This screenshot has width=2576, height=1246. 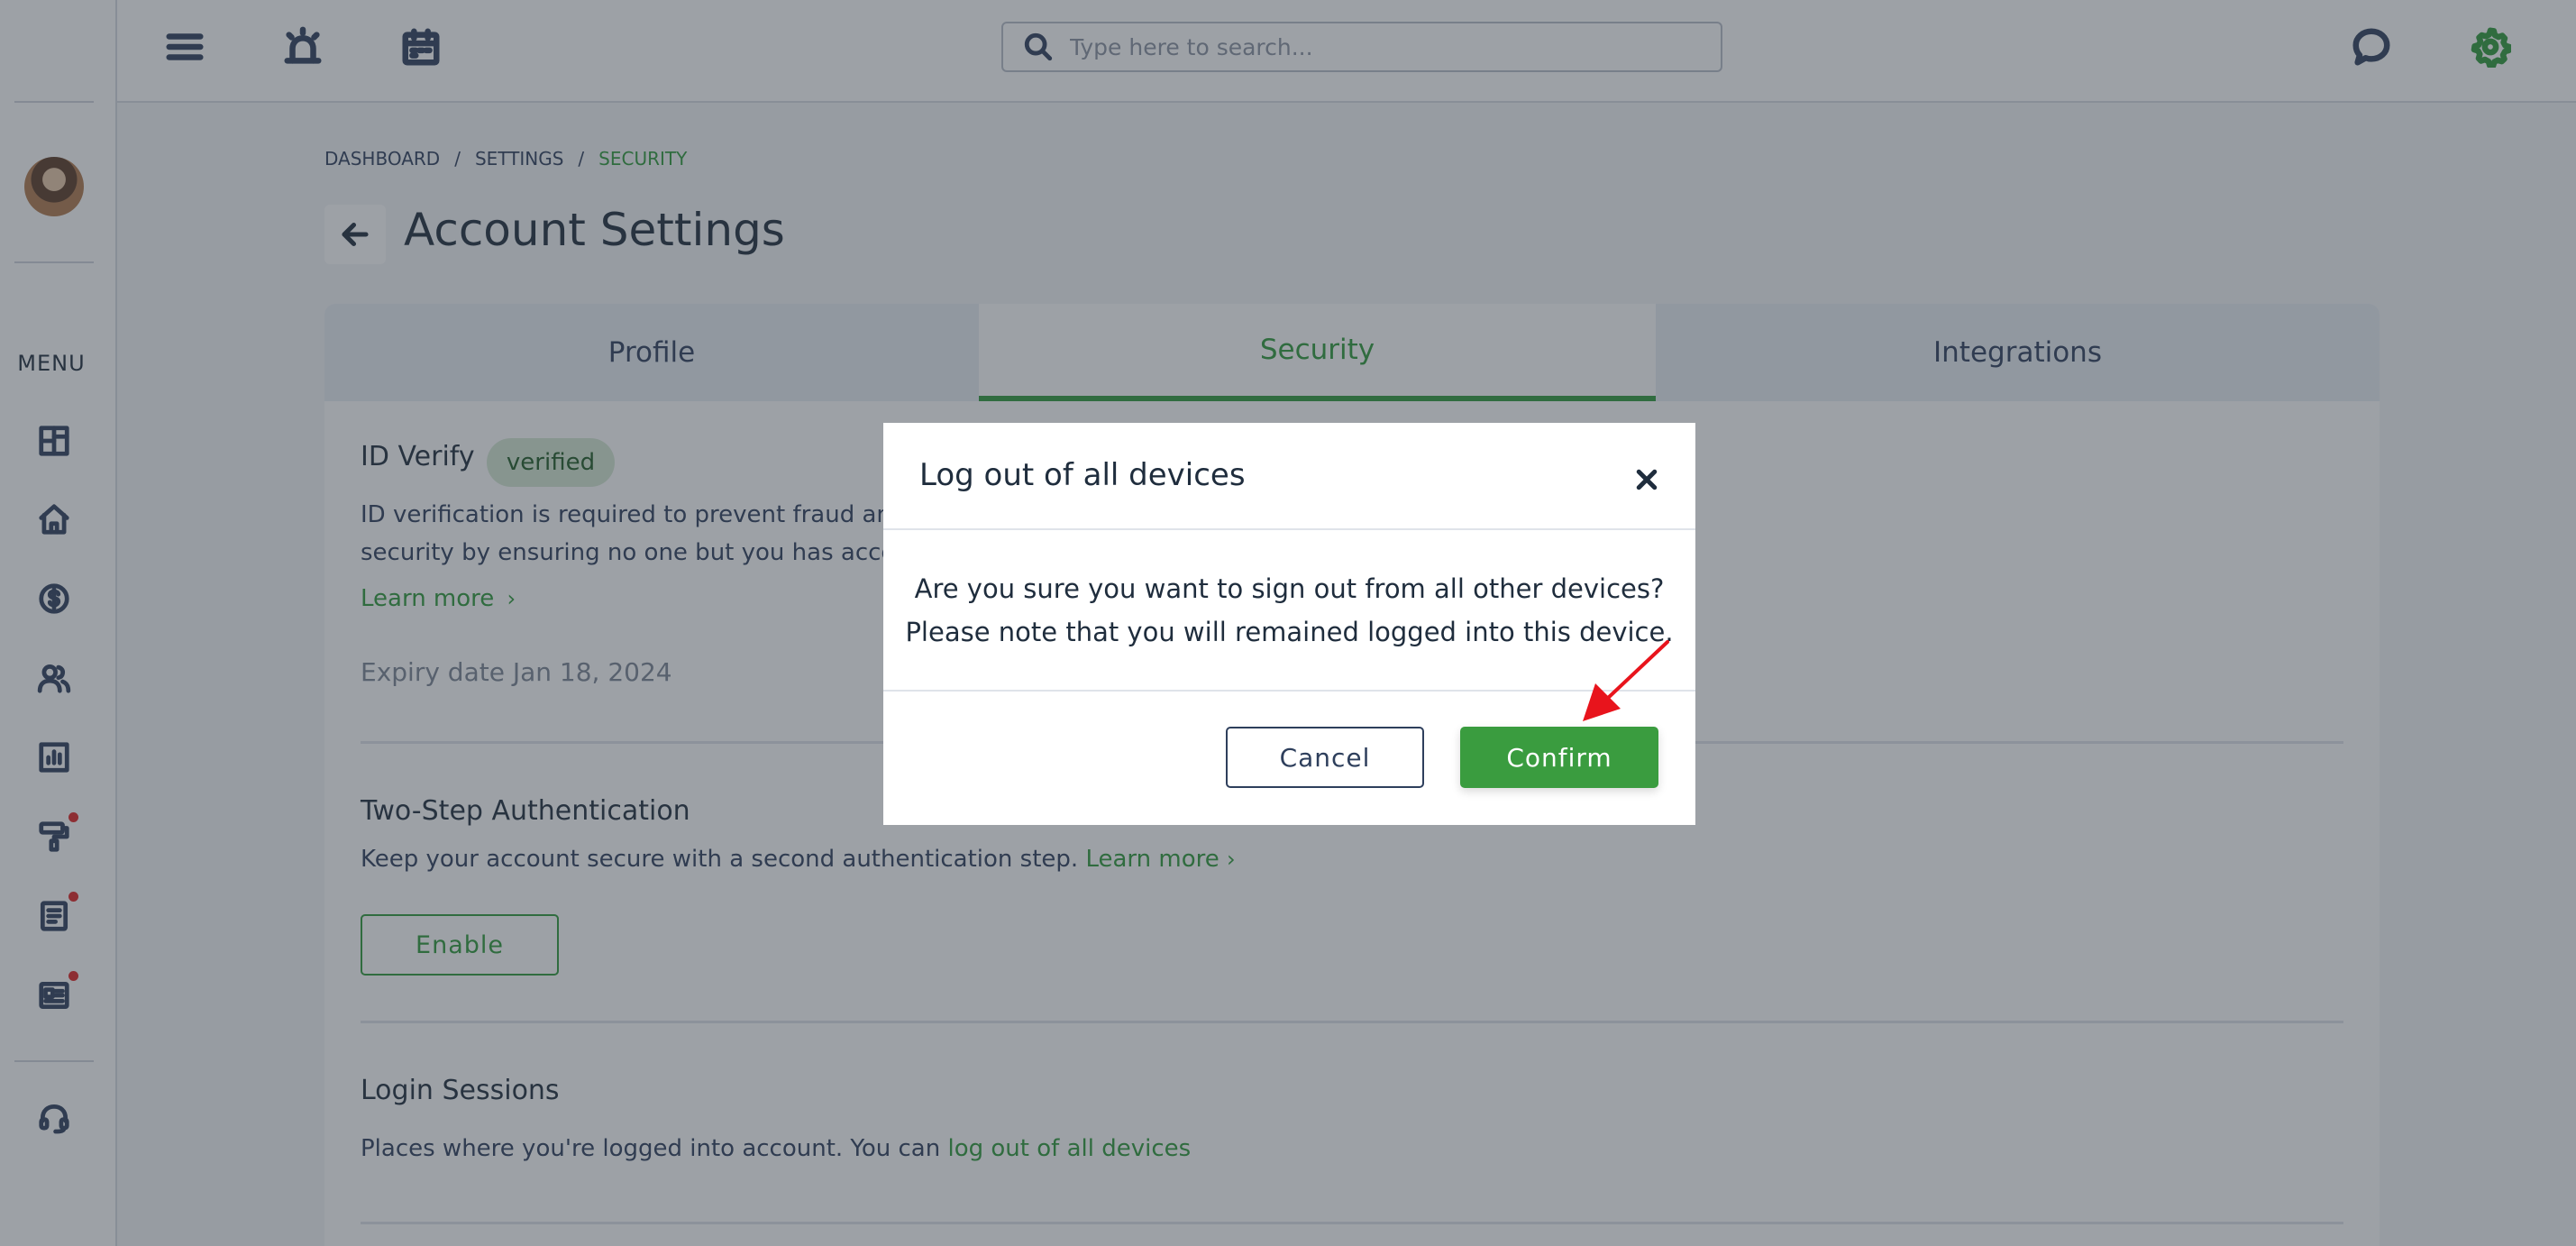 I want to click on close-icon, so click(x=1647, y=479).